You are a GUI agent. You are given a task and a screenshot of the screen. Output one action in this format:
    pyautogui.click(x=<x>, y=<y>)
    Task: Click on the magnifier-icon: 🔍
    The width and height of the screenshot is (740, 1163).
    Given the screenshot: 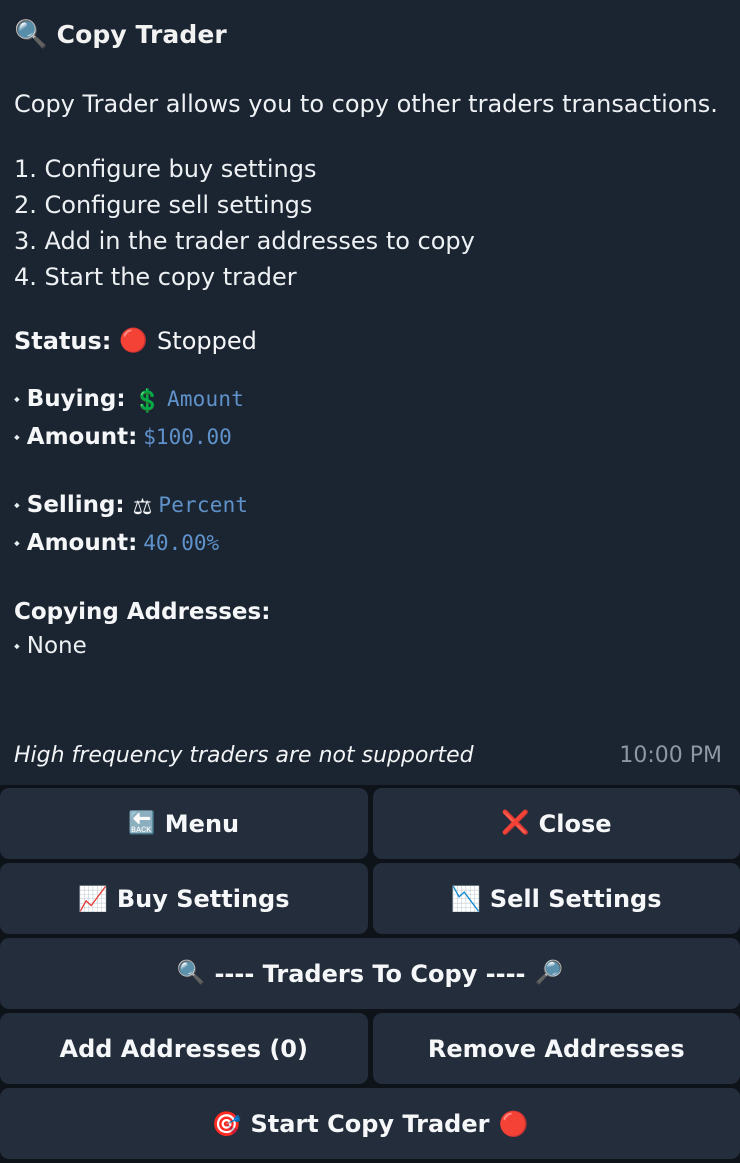 What is the action you would take?
    pyautogui.click(x=31, y=34)
    